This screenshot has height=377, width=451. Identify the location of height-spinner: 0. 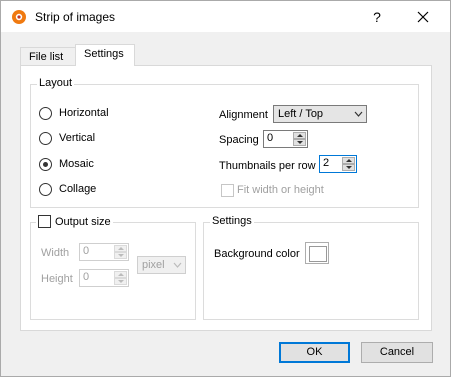
(104, 278).